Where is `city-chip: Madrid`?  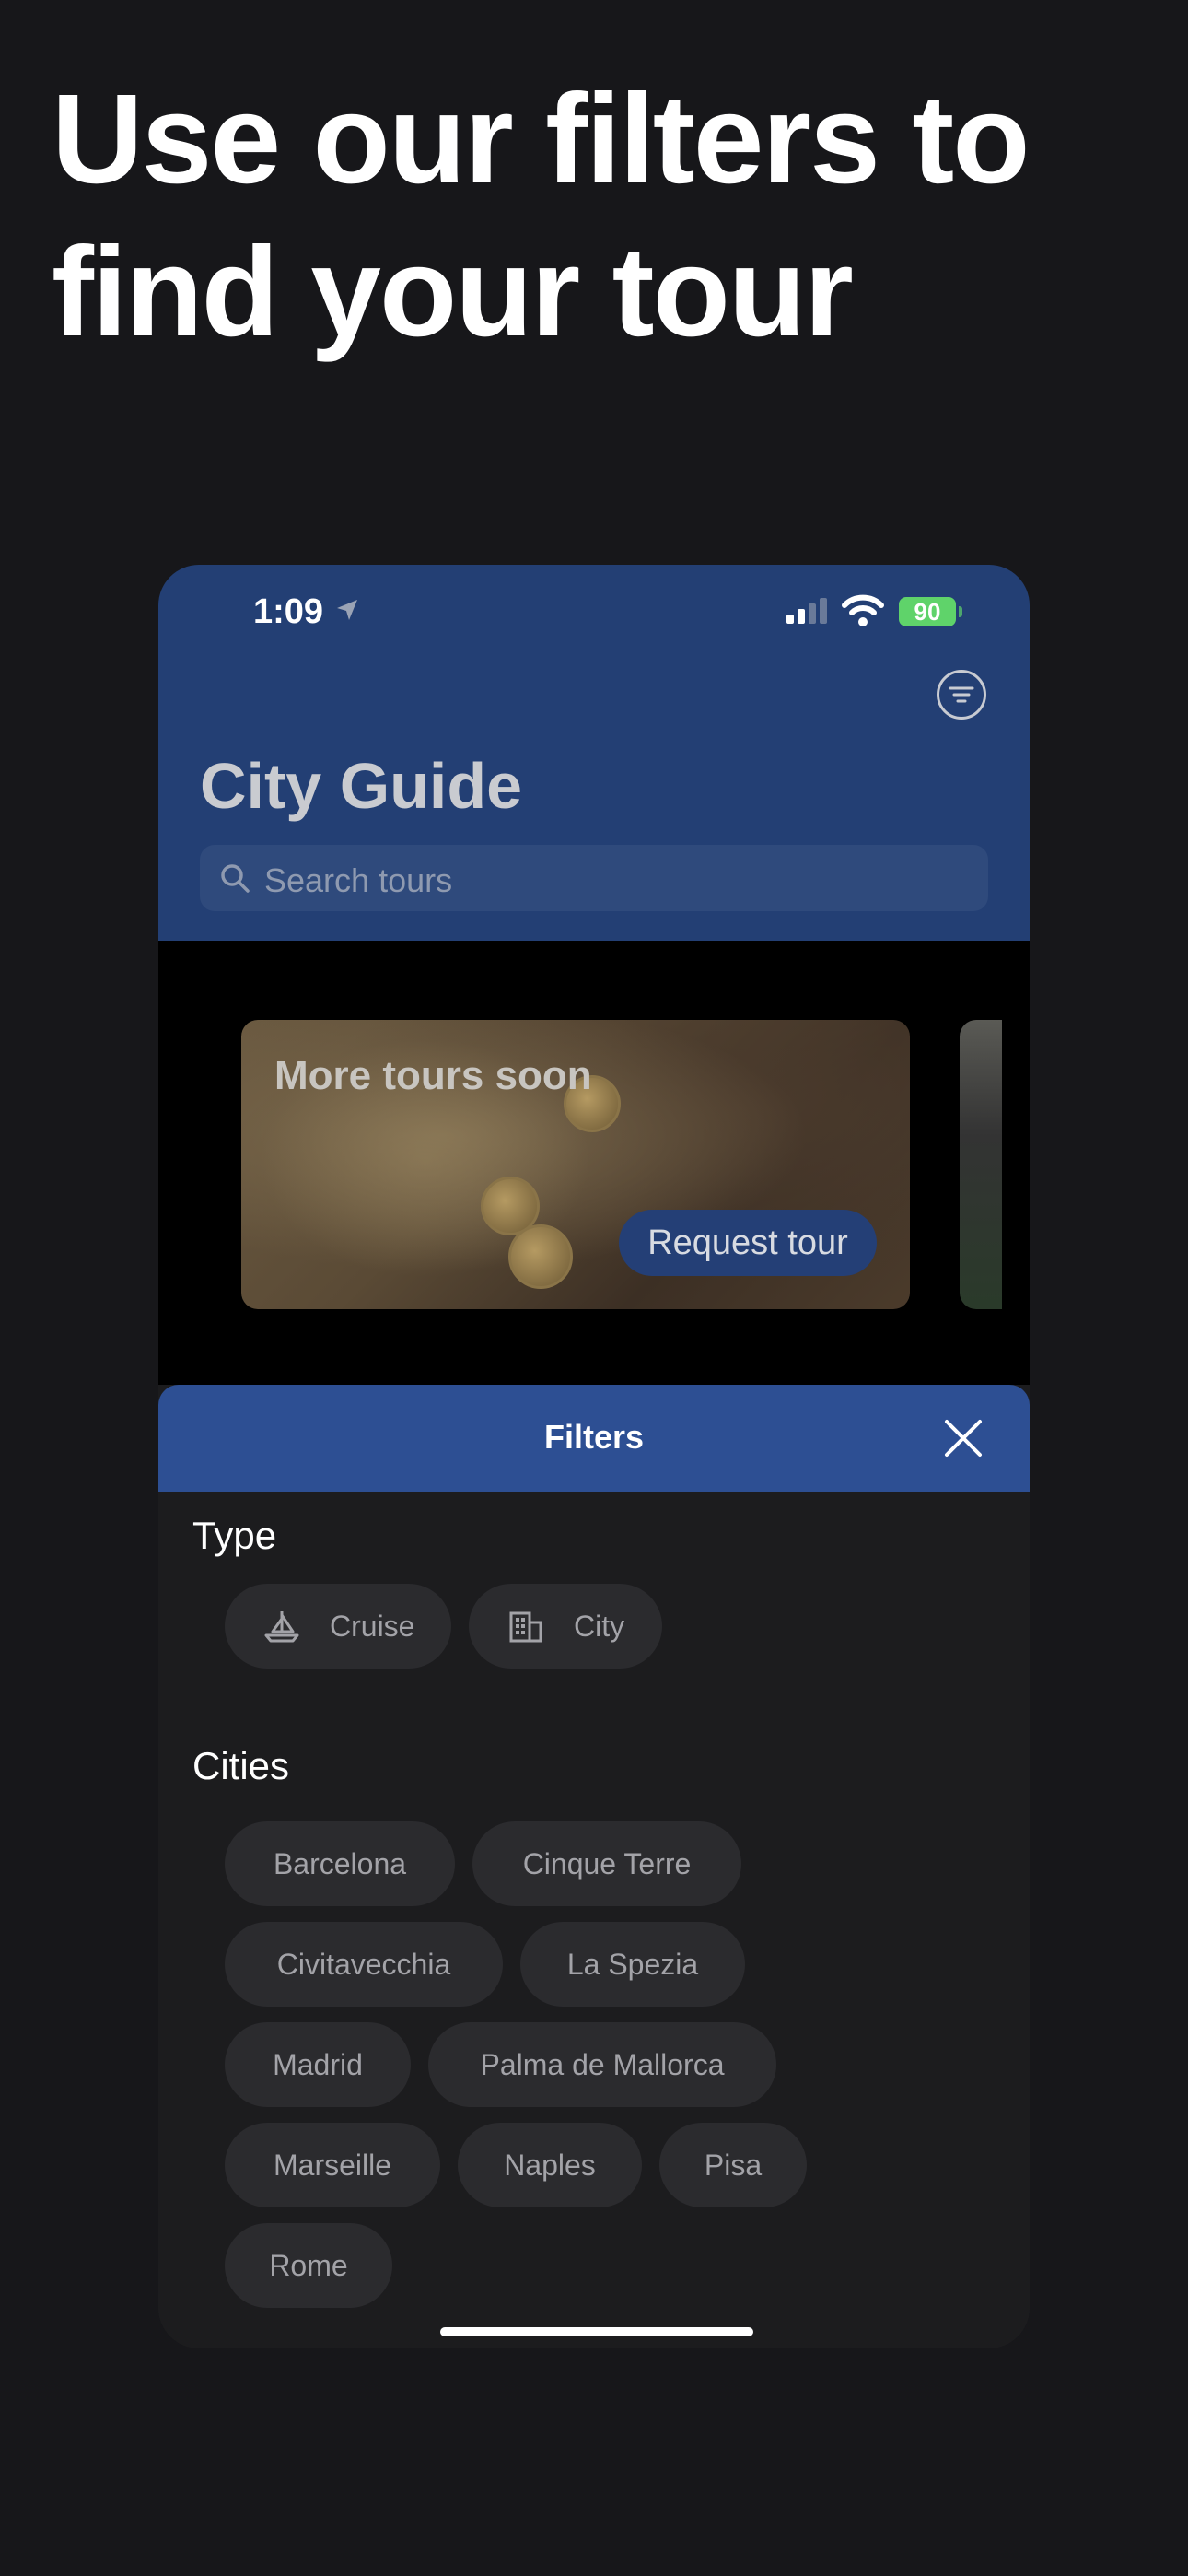
city-chip: Madrid is located at coordinates (318, 2064).